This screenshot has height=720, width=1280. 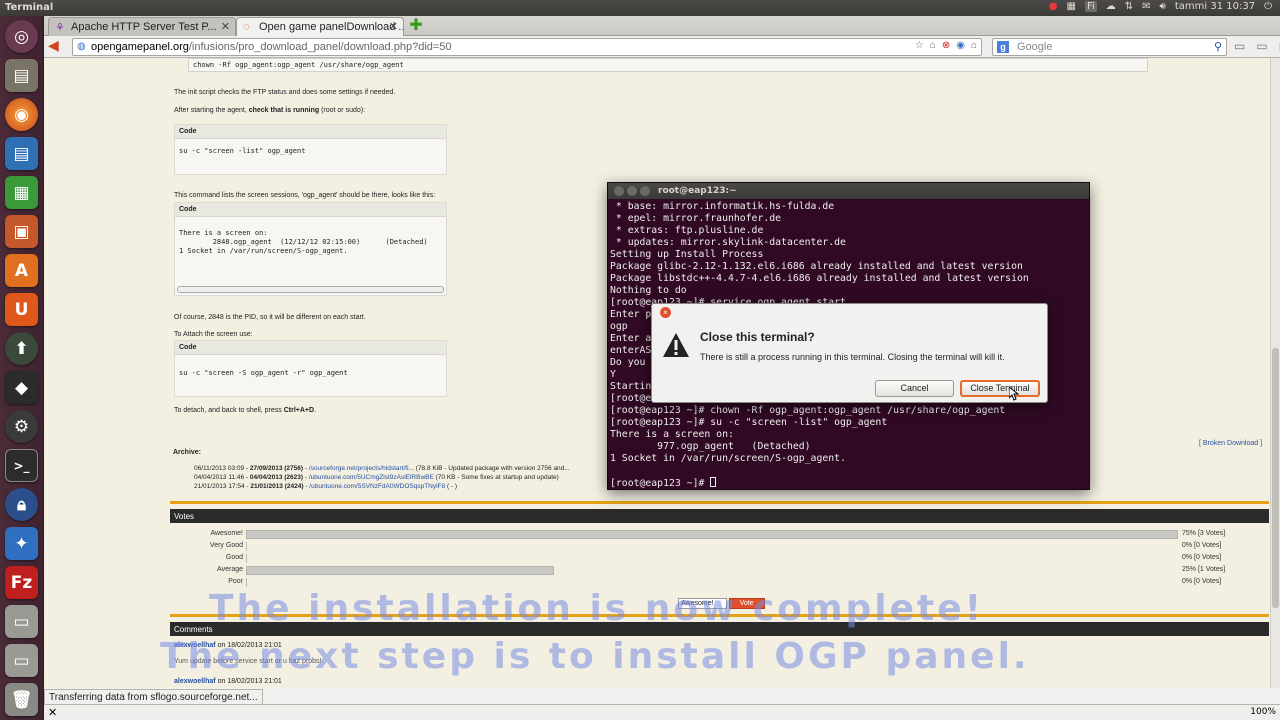 What do you see at coordinates (368, 477) in the screenshot?
I see `archive-link: - /ubuntuone.com/5UCmgZlst9zAslElRBwBE` at bounding box center [368, 477].